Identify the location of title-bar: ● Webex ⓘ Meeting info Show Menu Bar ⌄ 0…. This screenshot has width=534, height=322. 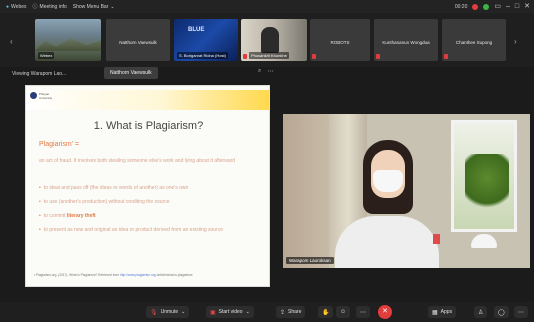
(267, 6).